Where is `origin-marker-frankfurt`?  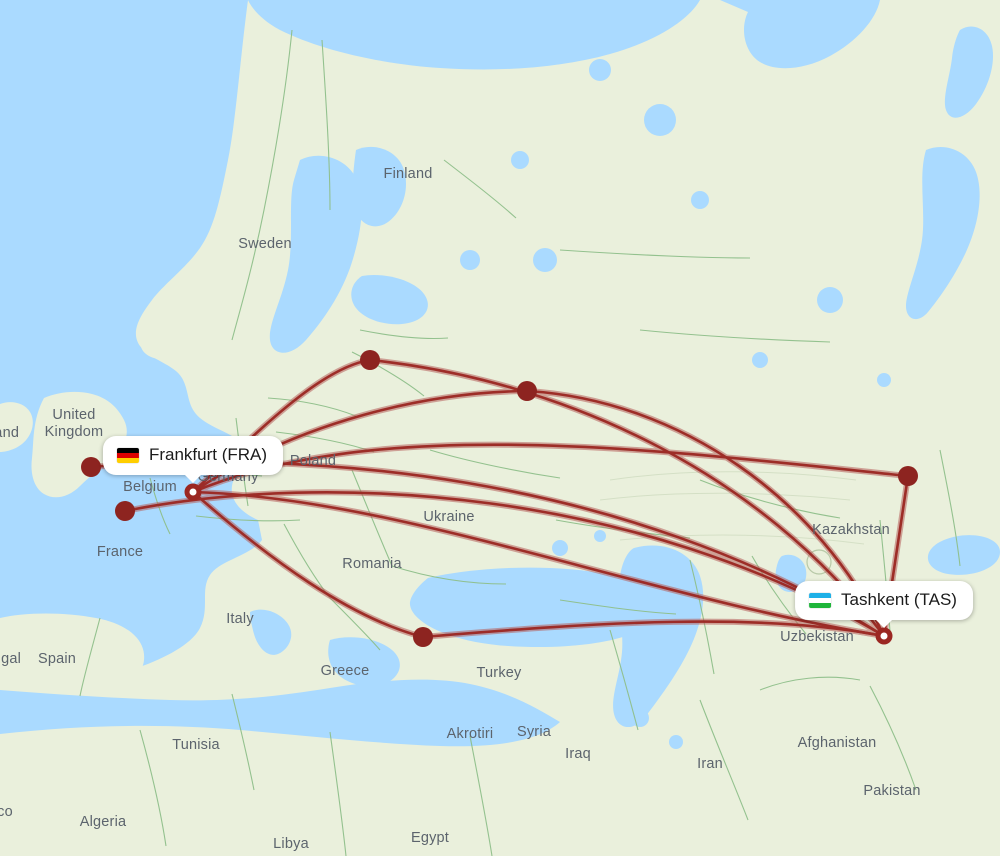 origin-marker-frankfurt is located at coordinates (193, 492).